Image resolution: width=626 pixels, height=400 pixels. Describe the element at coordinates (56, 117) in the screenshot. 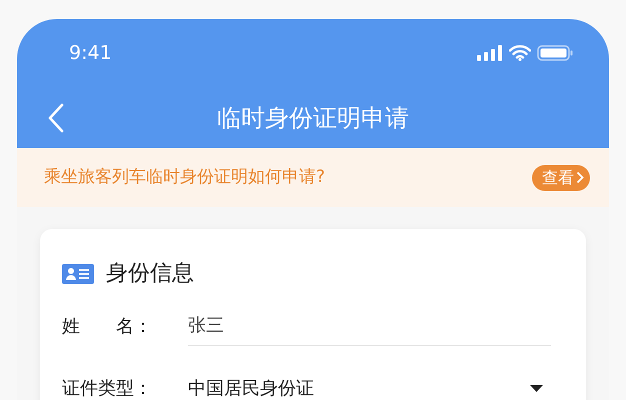

I see `back-icon` at that location.